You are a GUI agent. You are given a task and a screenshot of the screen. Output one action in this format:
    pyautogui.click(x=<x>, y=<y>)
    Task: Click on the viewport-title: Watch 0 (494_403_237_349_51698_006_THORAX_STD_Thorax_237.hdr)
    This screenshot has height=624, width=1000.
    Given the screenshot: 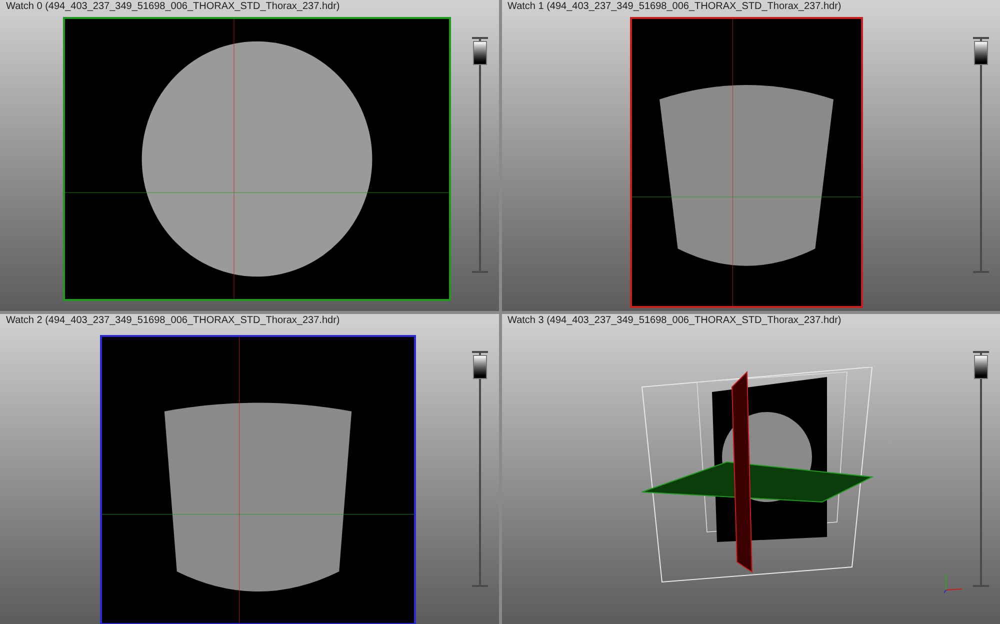 What is the action you would take?
    pyautogui.click(x=173, y=6)
    